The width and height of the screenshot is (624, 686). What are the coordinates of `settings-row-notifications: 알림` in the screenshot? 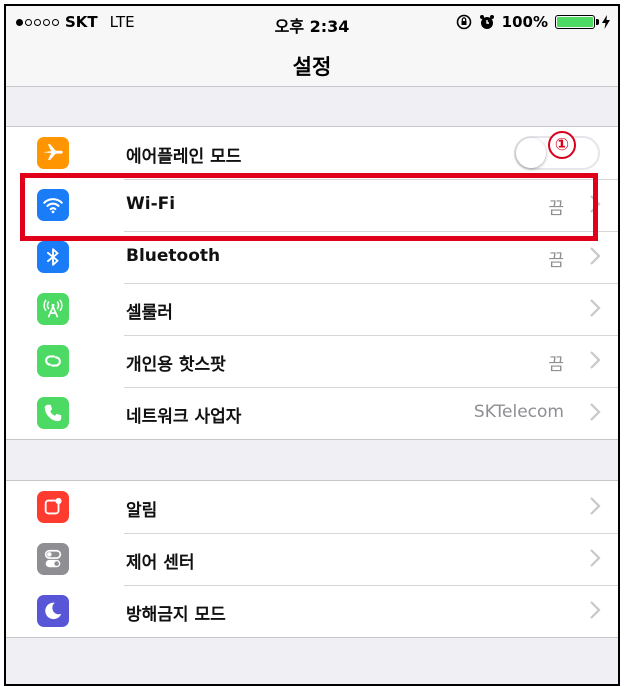 It's located at (312, 507).